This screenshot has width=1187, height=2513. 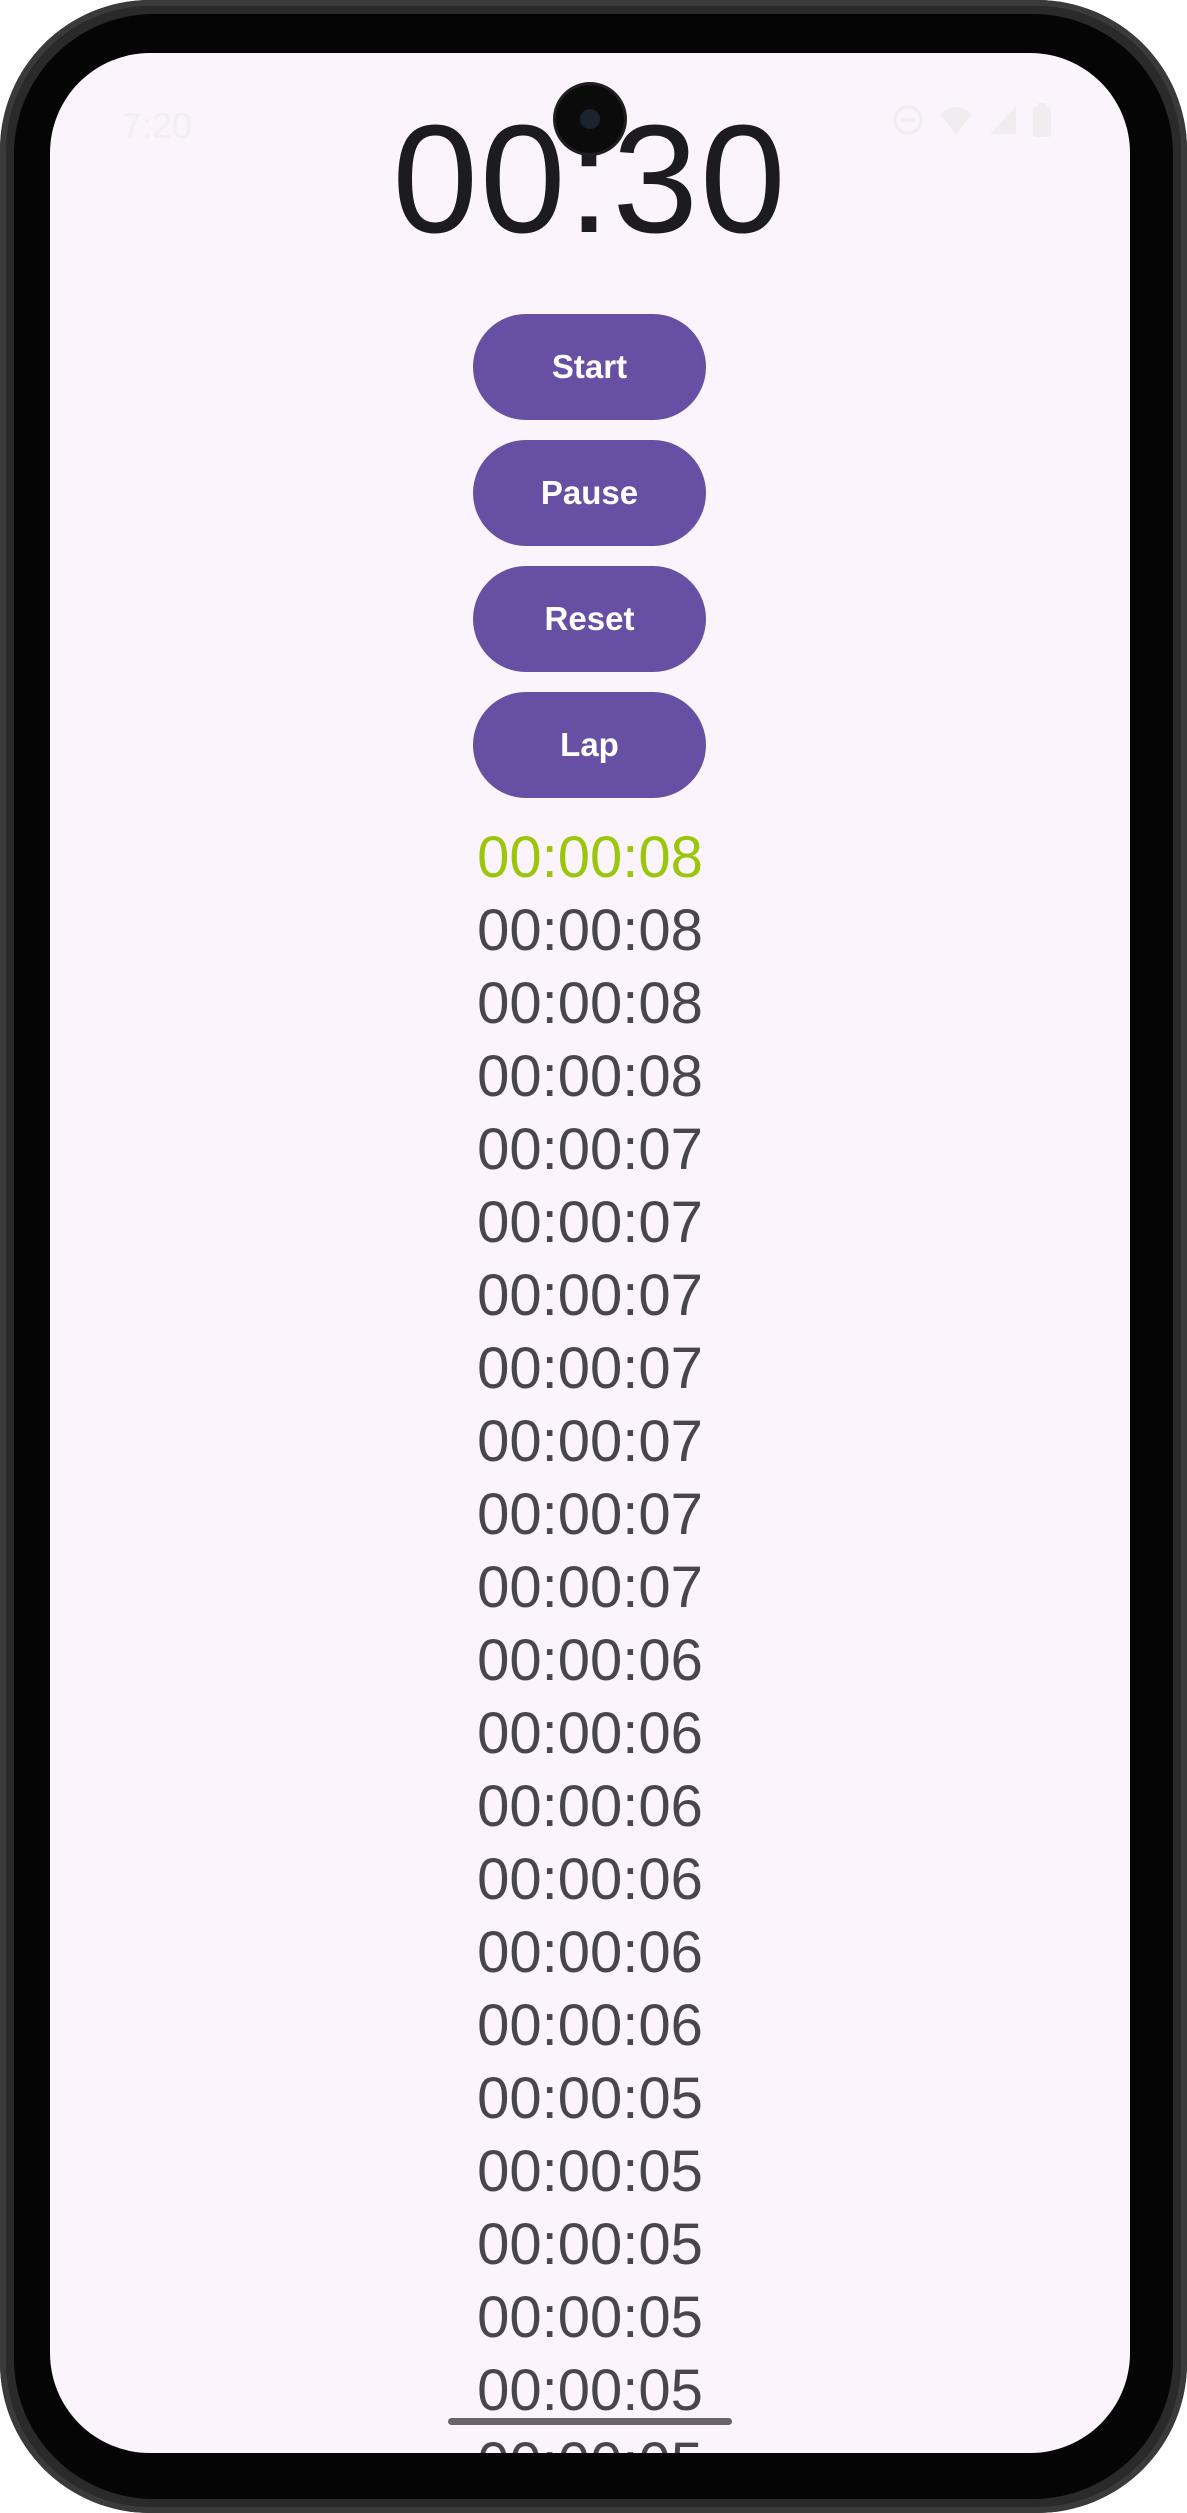 What do you see at coordinates (590, 2421) in the screenshot?
I see `gesture-nav-handle` at bounding box center [590, 2421].